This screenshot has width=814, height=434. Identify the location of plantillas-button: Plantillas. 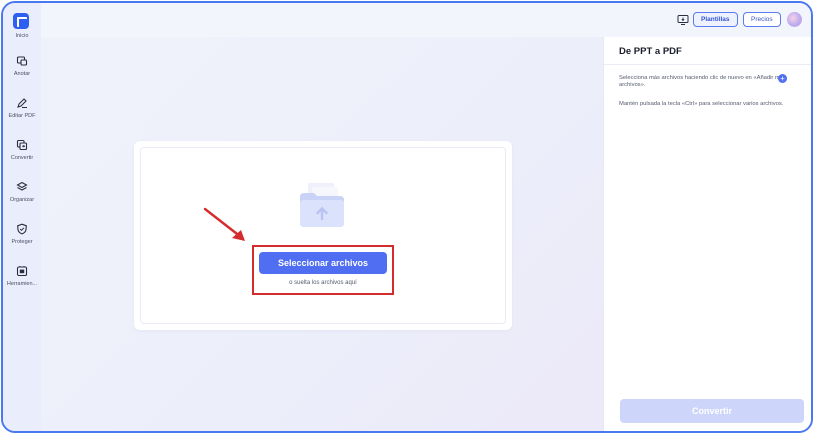
(715, 19).